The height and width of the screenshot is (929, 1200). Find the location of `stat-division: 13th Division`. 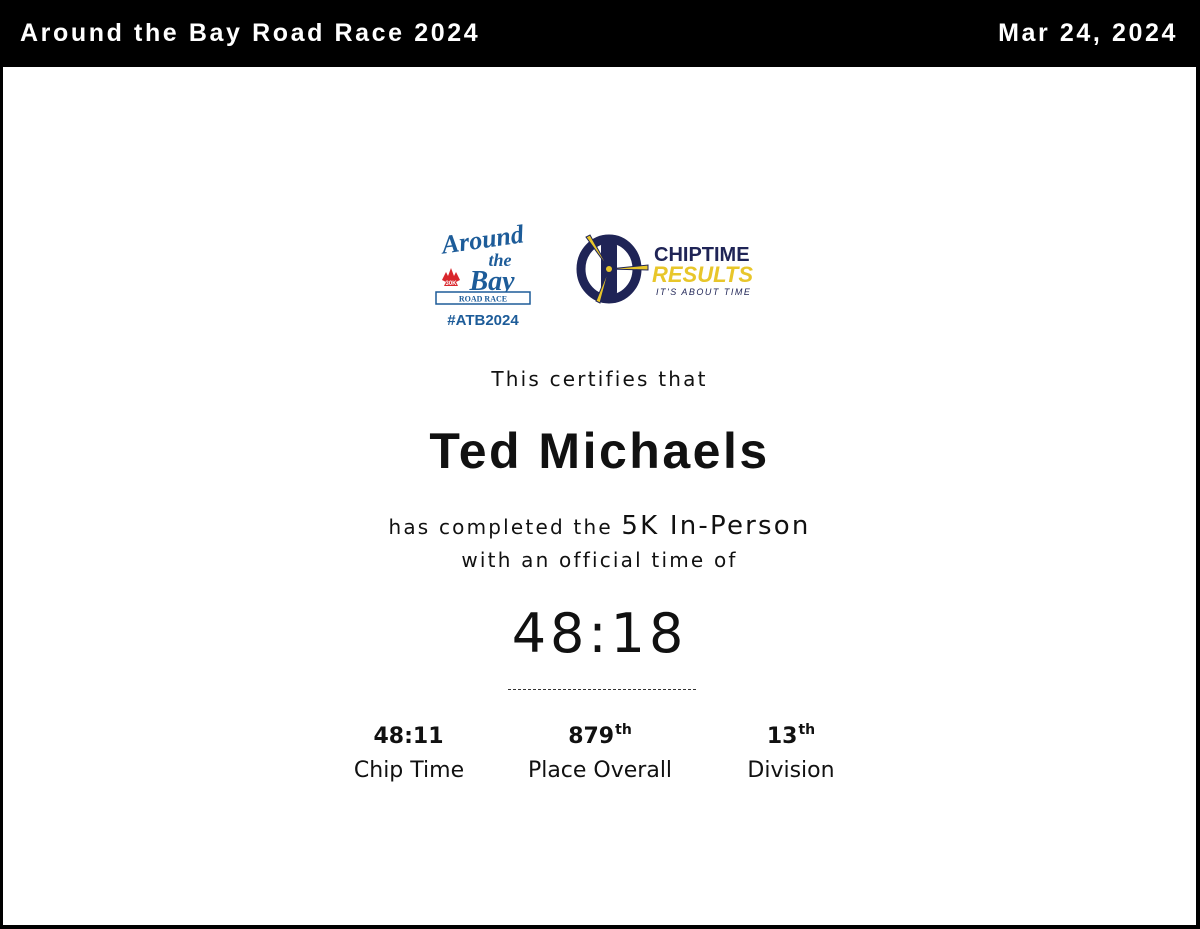

stat-division: 13th Division is located at coordinates (791, 752).